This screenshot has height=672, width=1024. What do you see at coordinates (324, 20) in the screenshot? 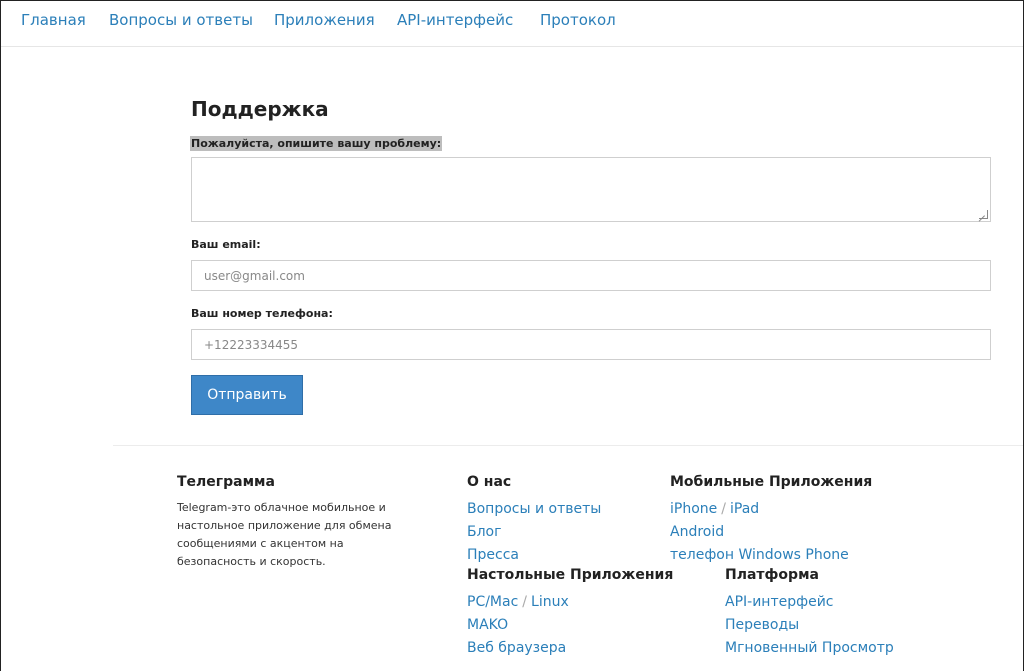
I see `nav-apps-link: Приложения` at bounding box center [324, 20].